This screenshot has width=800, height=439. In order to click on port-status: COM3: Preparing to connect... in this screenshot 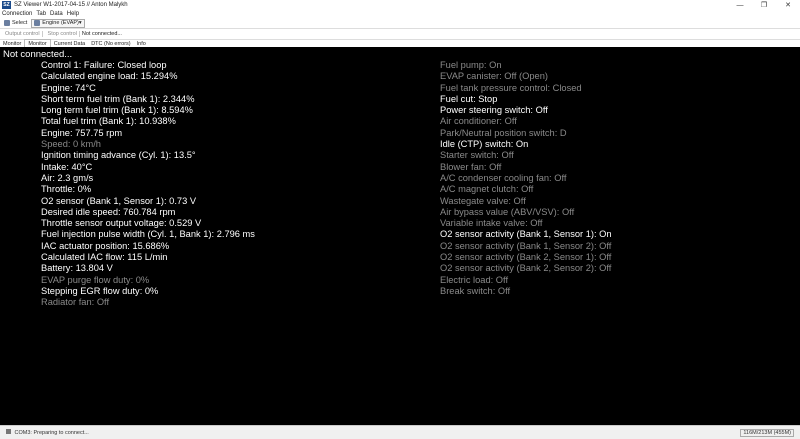, I will do `click(47, 432)`.